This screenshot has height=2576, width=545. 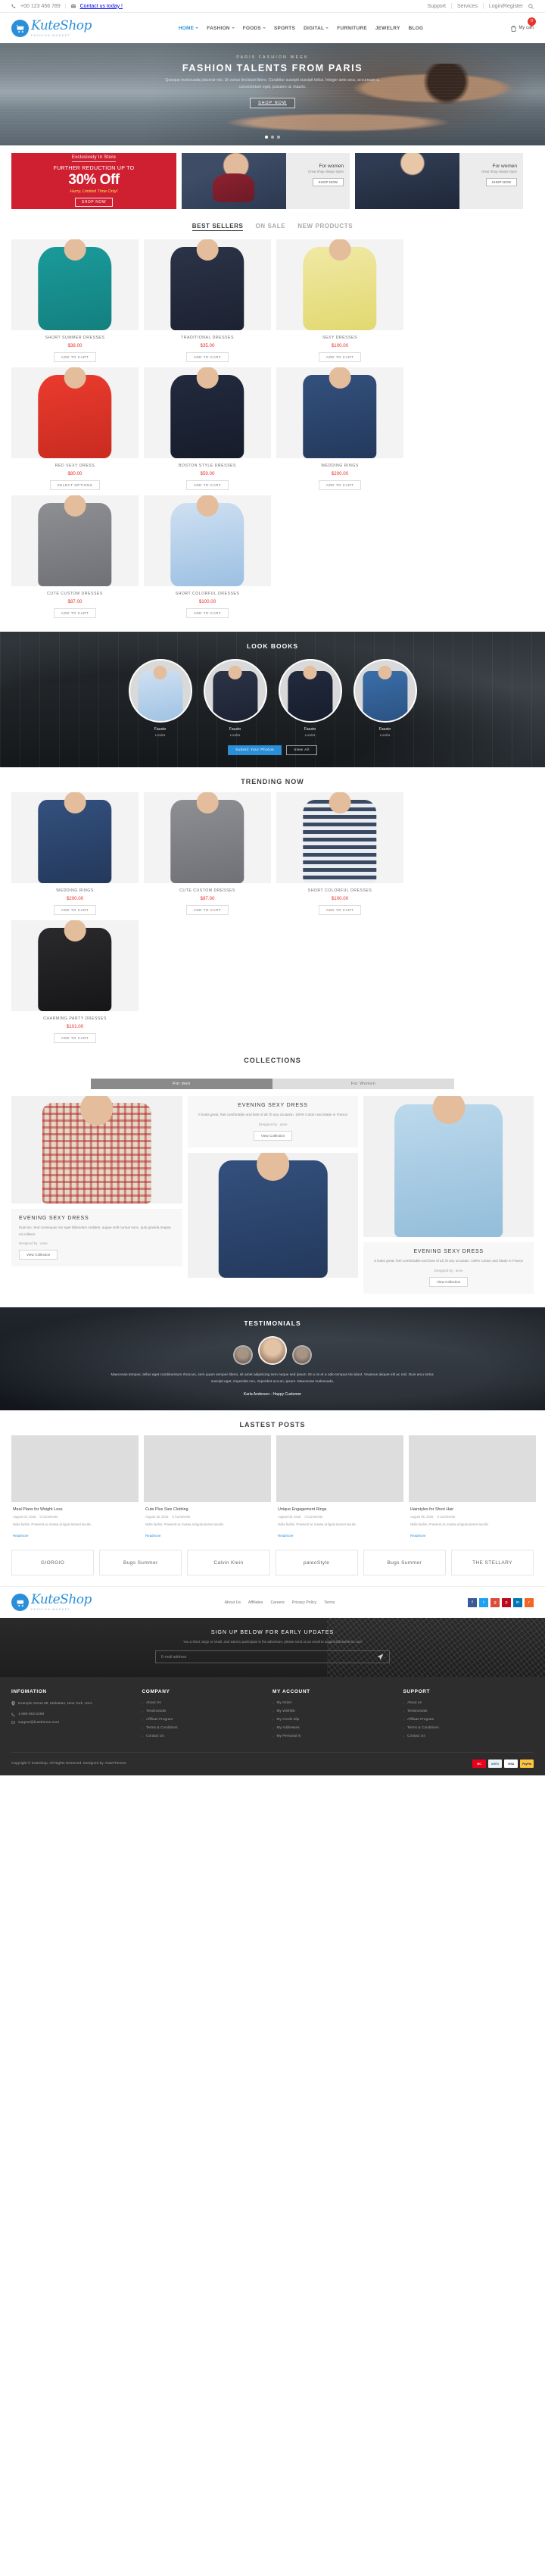 I want to click on footer-link-terms: Terms, so click(x=329, y=1602).